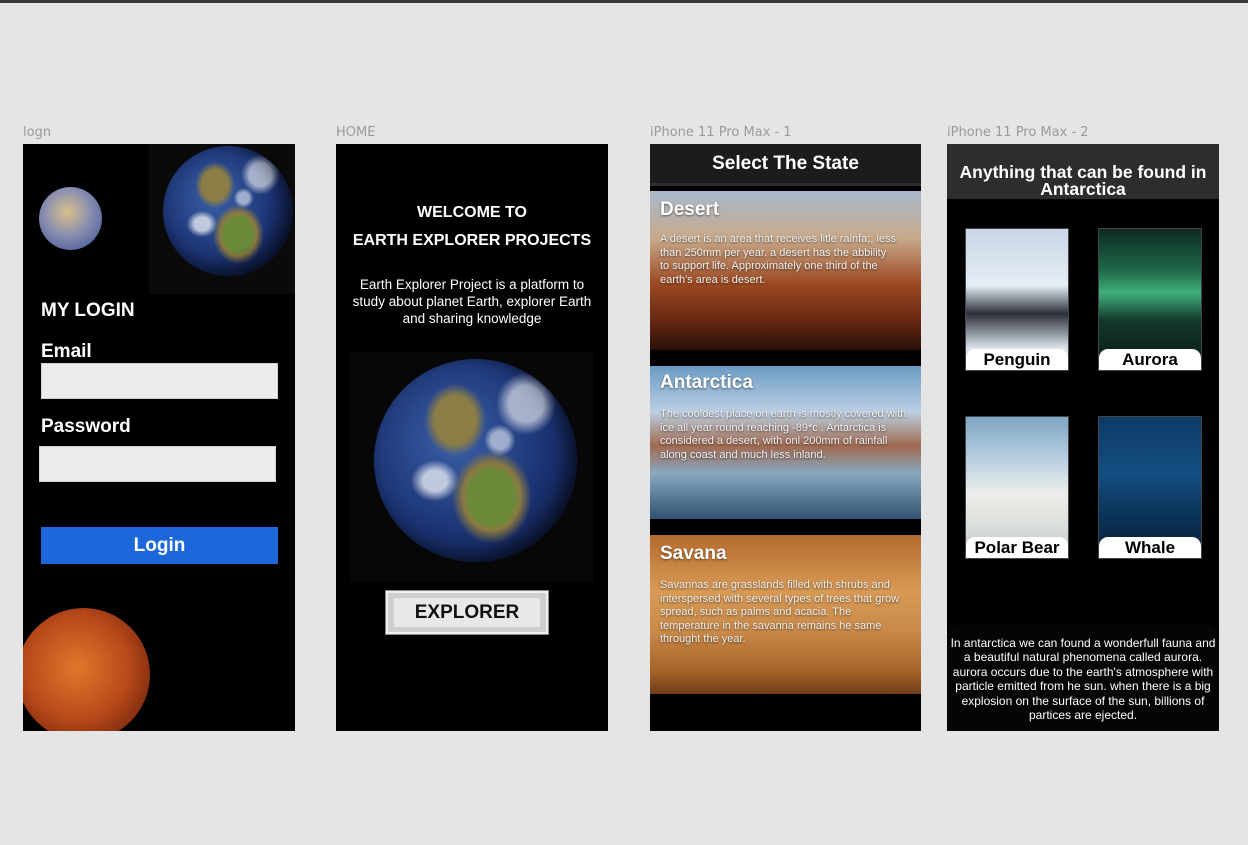 This screenshot has height=845, width=1248. Describe the element at coordinates (1150, 487) in the screenshot. I see `tile-whale: Whale` at that location.